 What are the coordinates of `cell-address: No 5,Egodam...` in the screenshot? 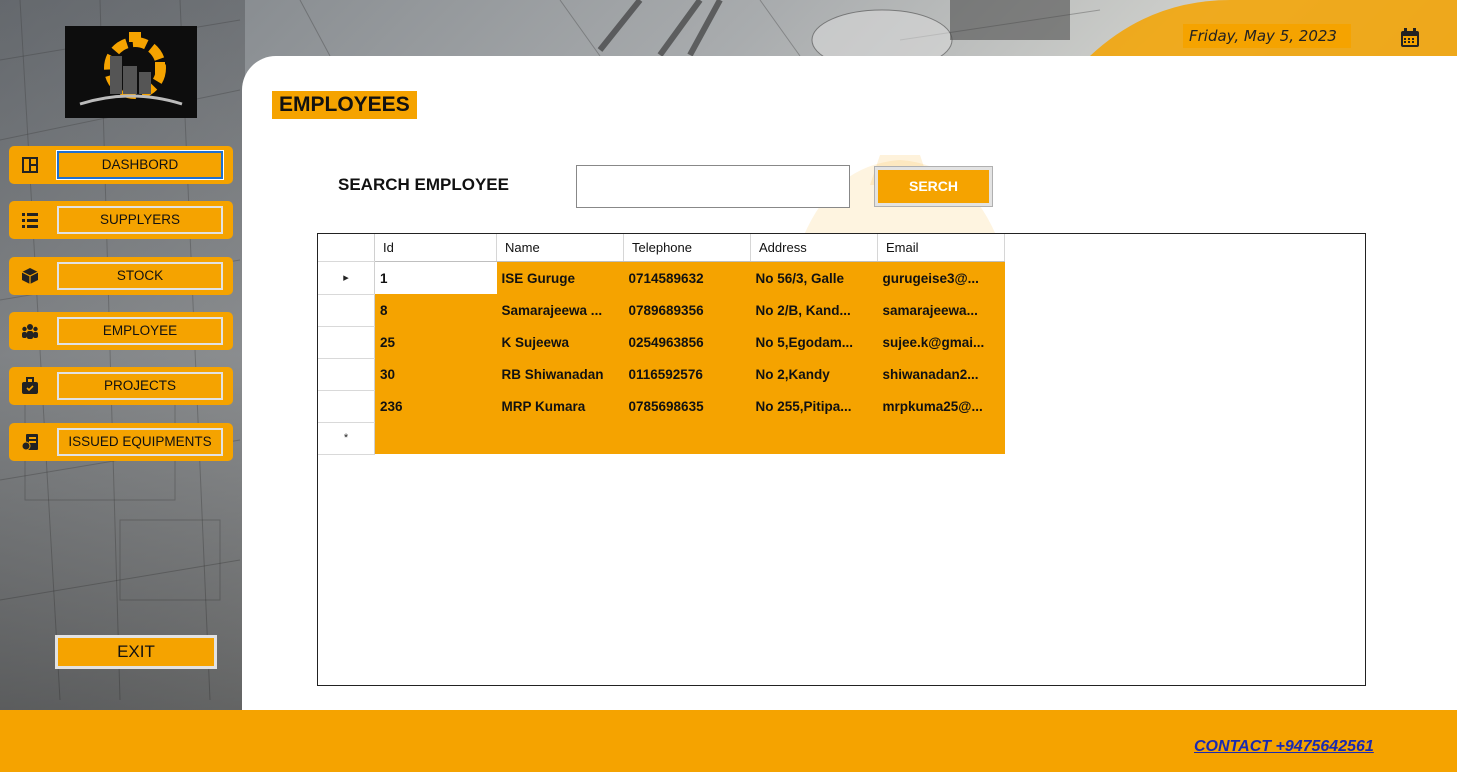 It's located at (814, 342).